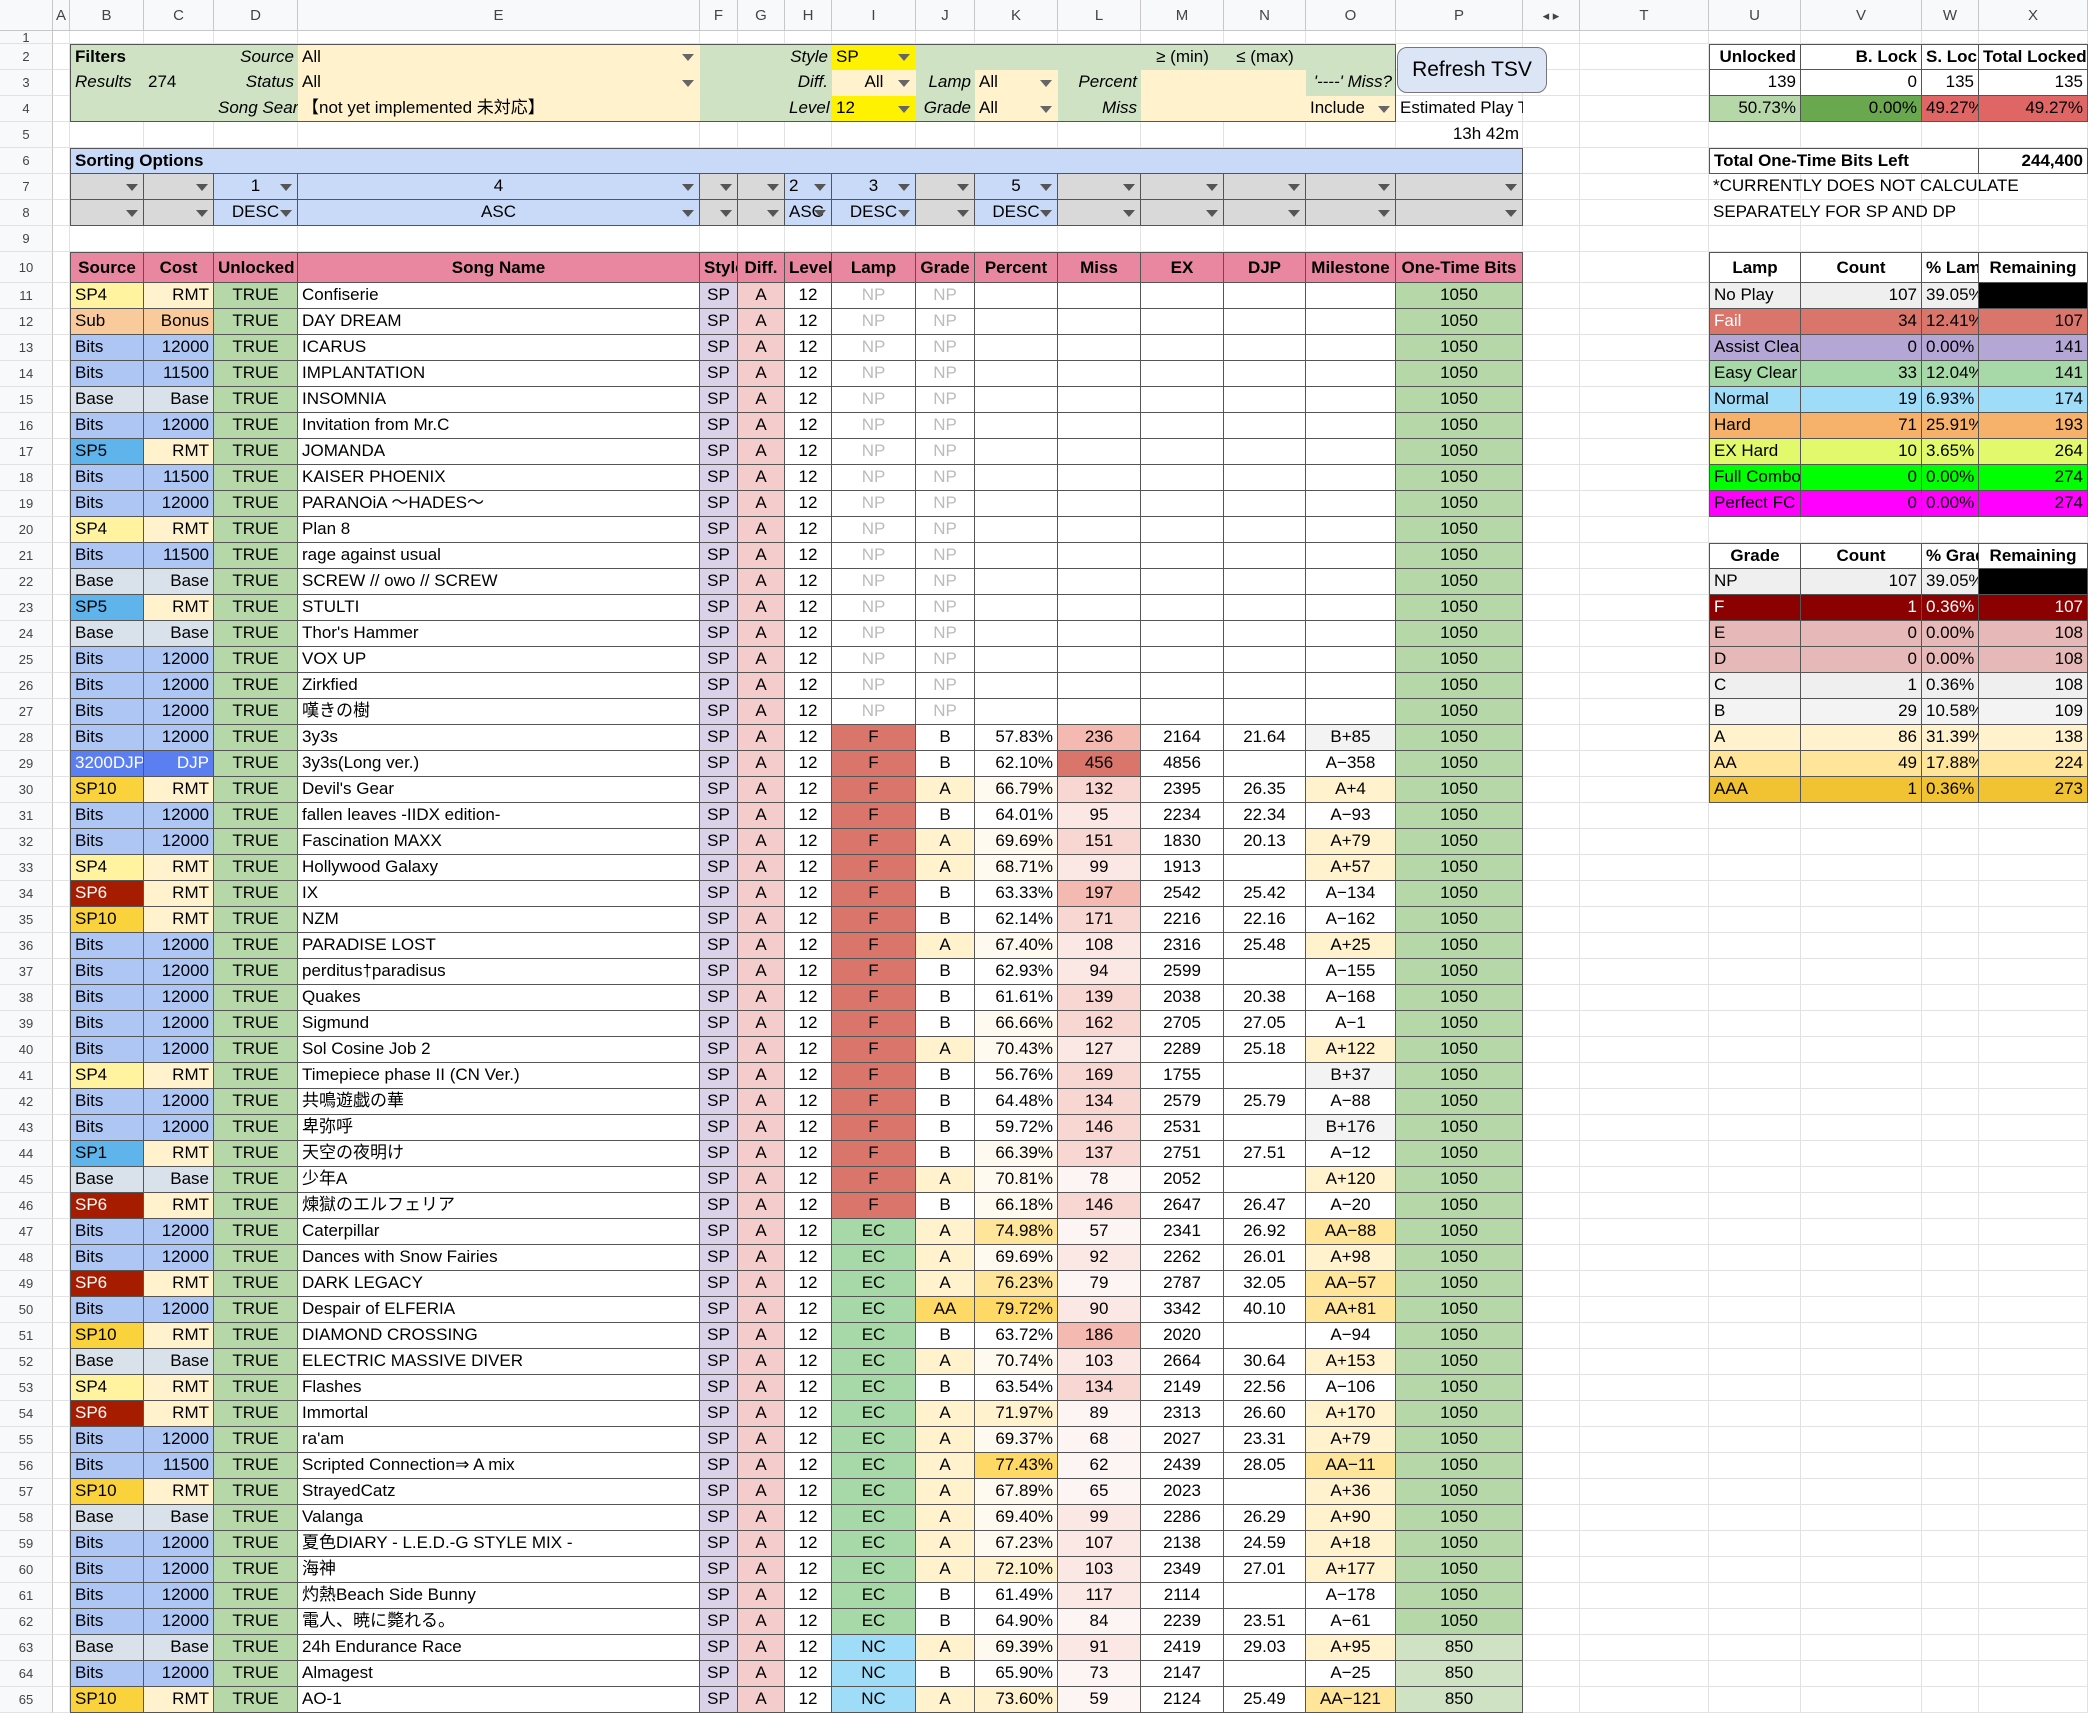 The image size is (2088, 1713). What do you see at coordinates (499, 83) in the screenshot?
I see `status-filter: All` at bounding box center [499, 83].